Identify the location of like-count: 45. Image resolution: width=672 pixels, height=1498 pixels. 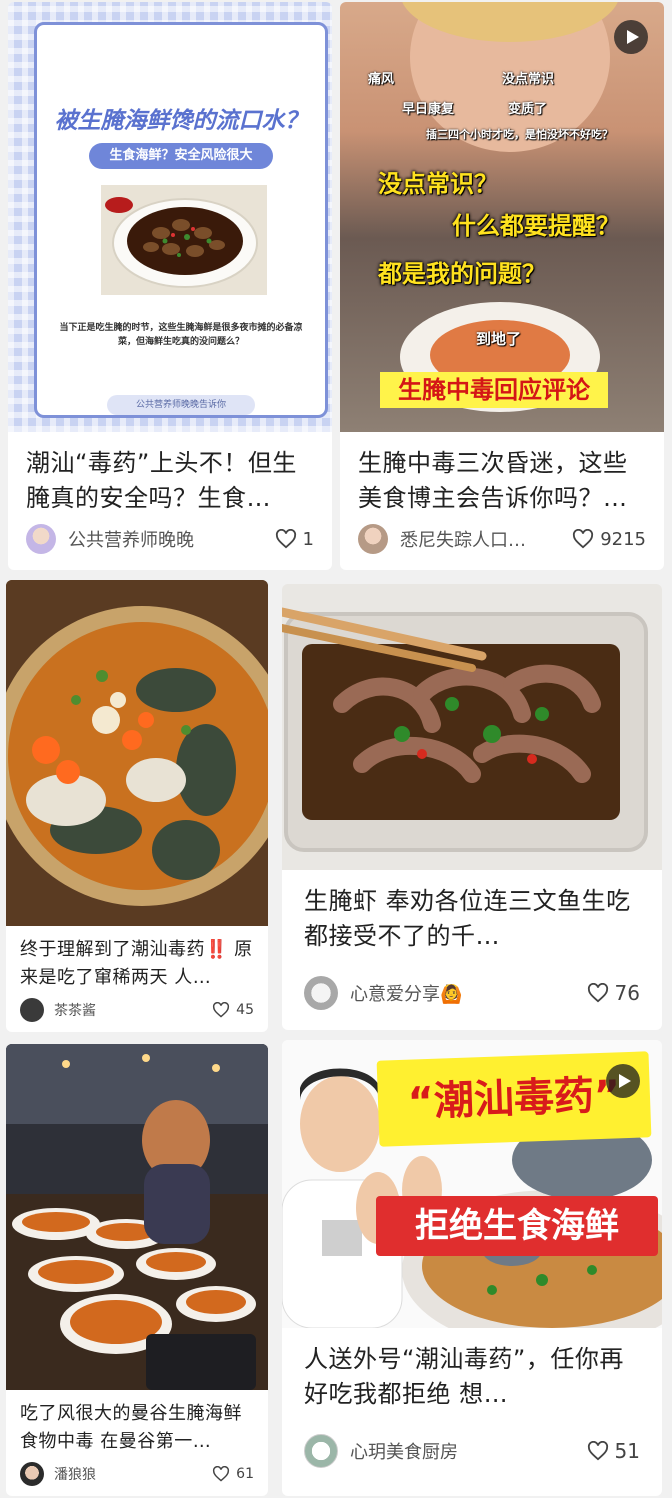
(245, 1010).